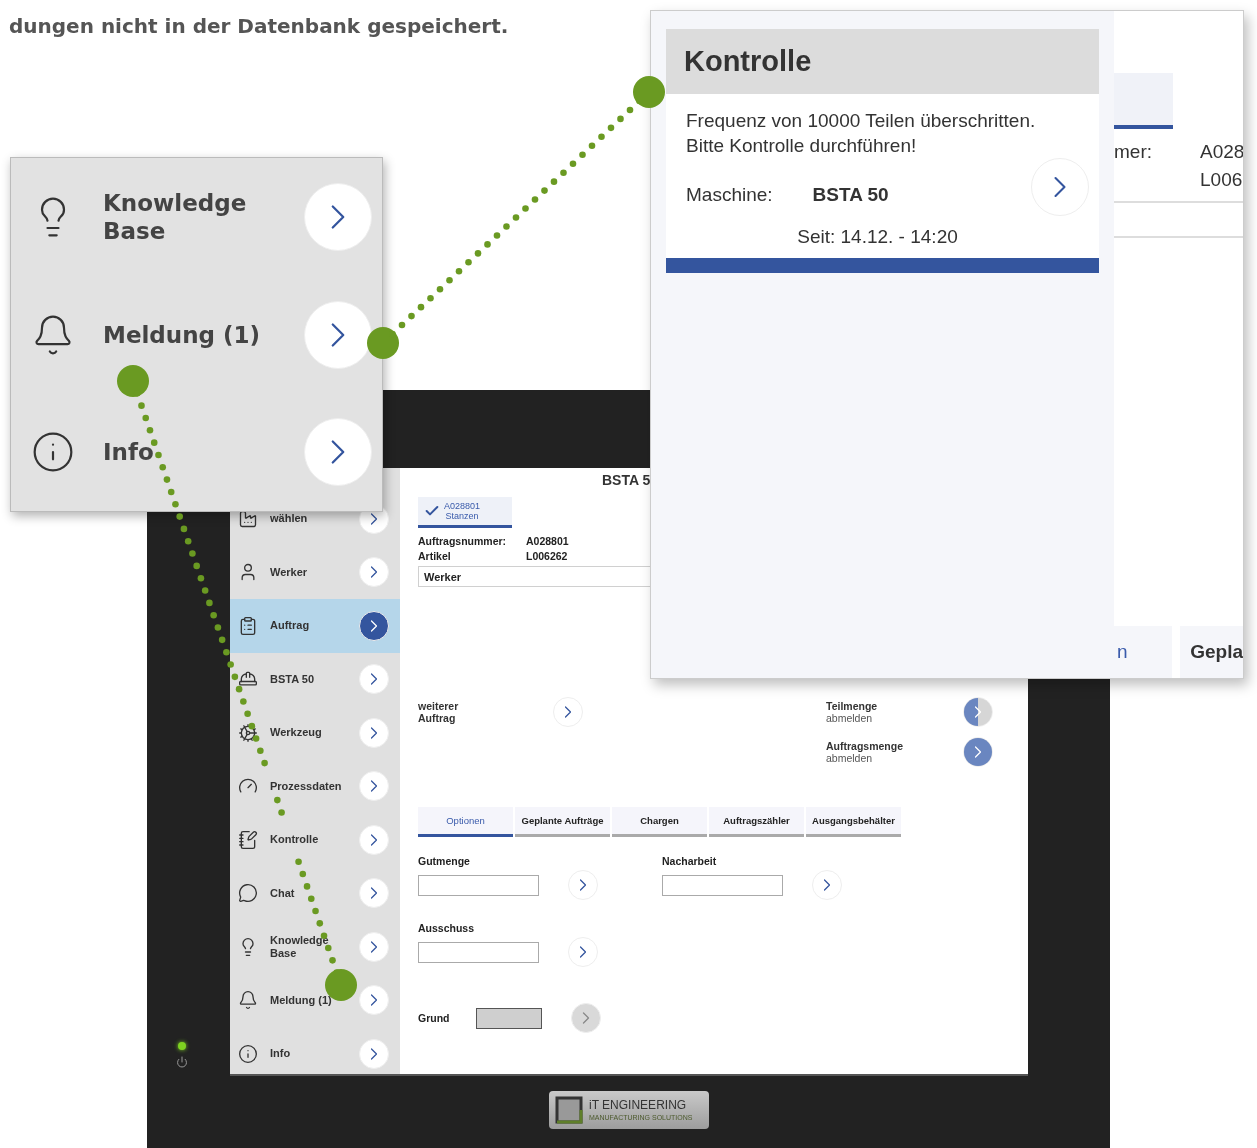  What do you see at coordinates (295, 840) in the screenshot?
I see `sidebar-label: Kontrolle` at bounding box center [295, 840].